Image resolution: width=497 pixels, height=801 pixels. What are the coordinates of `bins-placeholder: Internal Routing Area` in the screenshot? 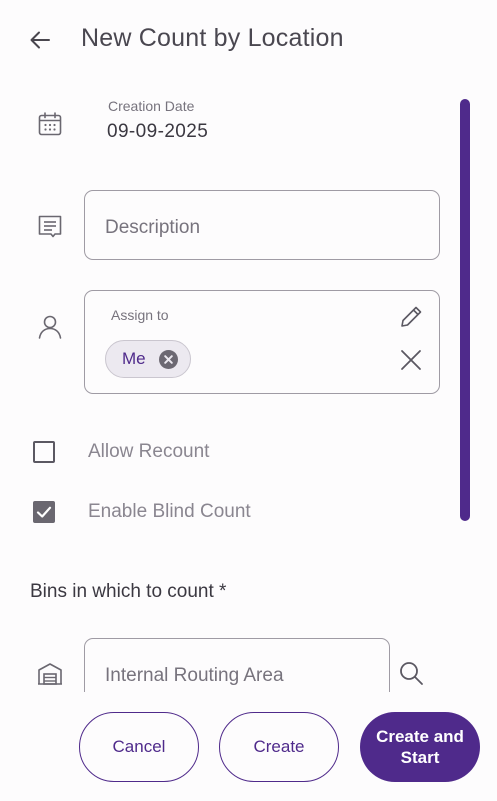 It's located at (194, 675).